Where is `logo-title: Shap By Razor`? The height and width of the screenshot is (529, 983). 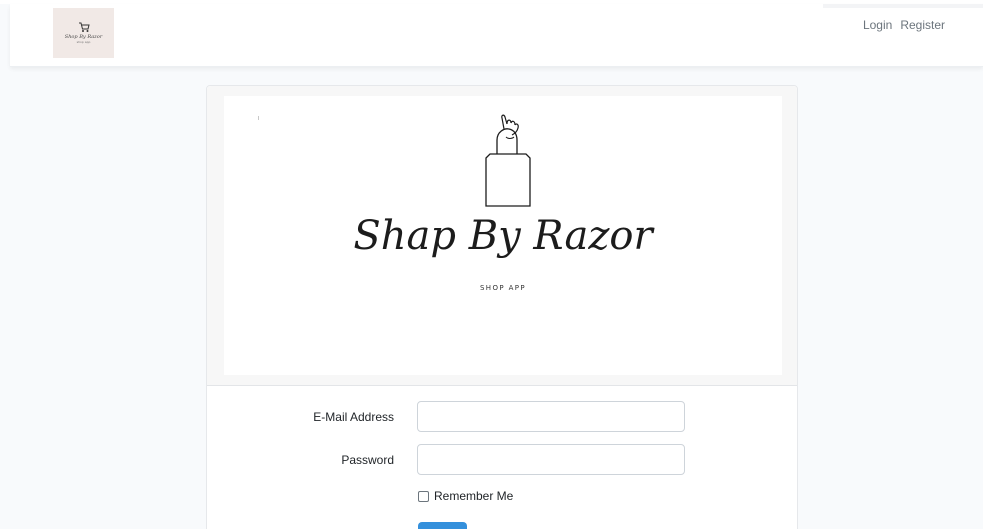
logo-title: Shap By Razor is located at coordinates (503, 236).